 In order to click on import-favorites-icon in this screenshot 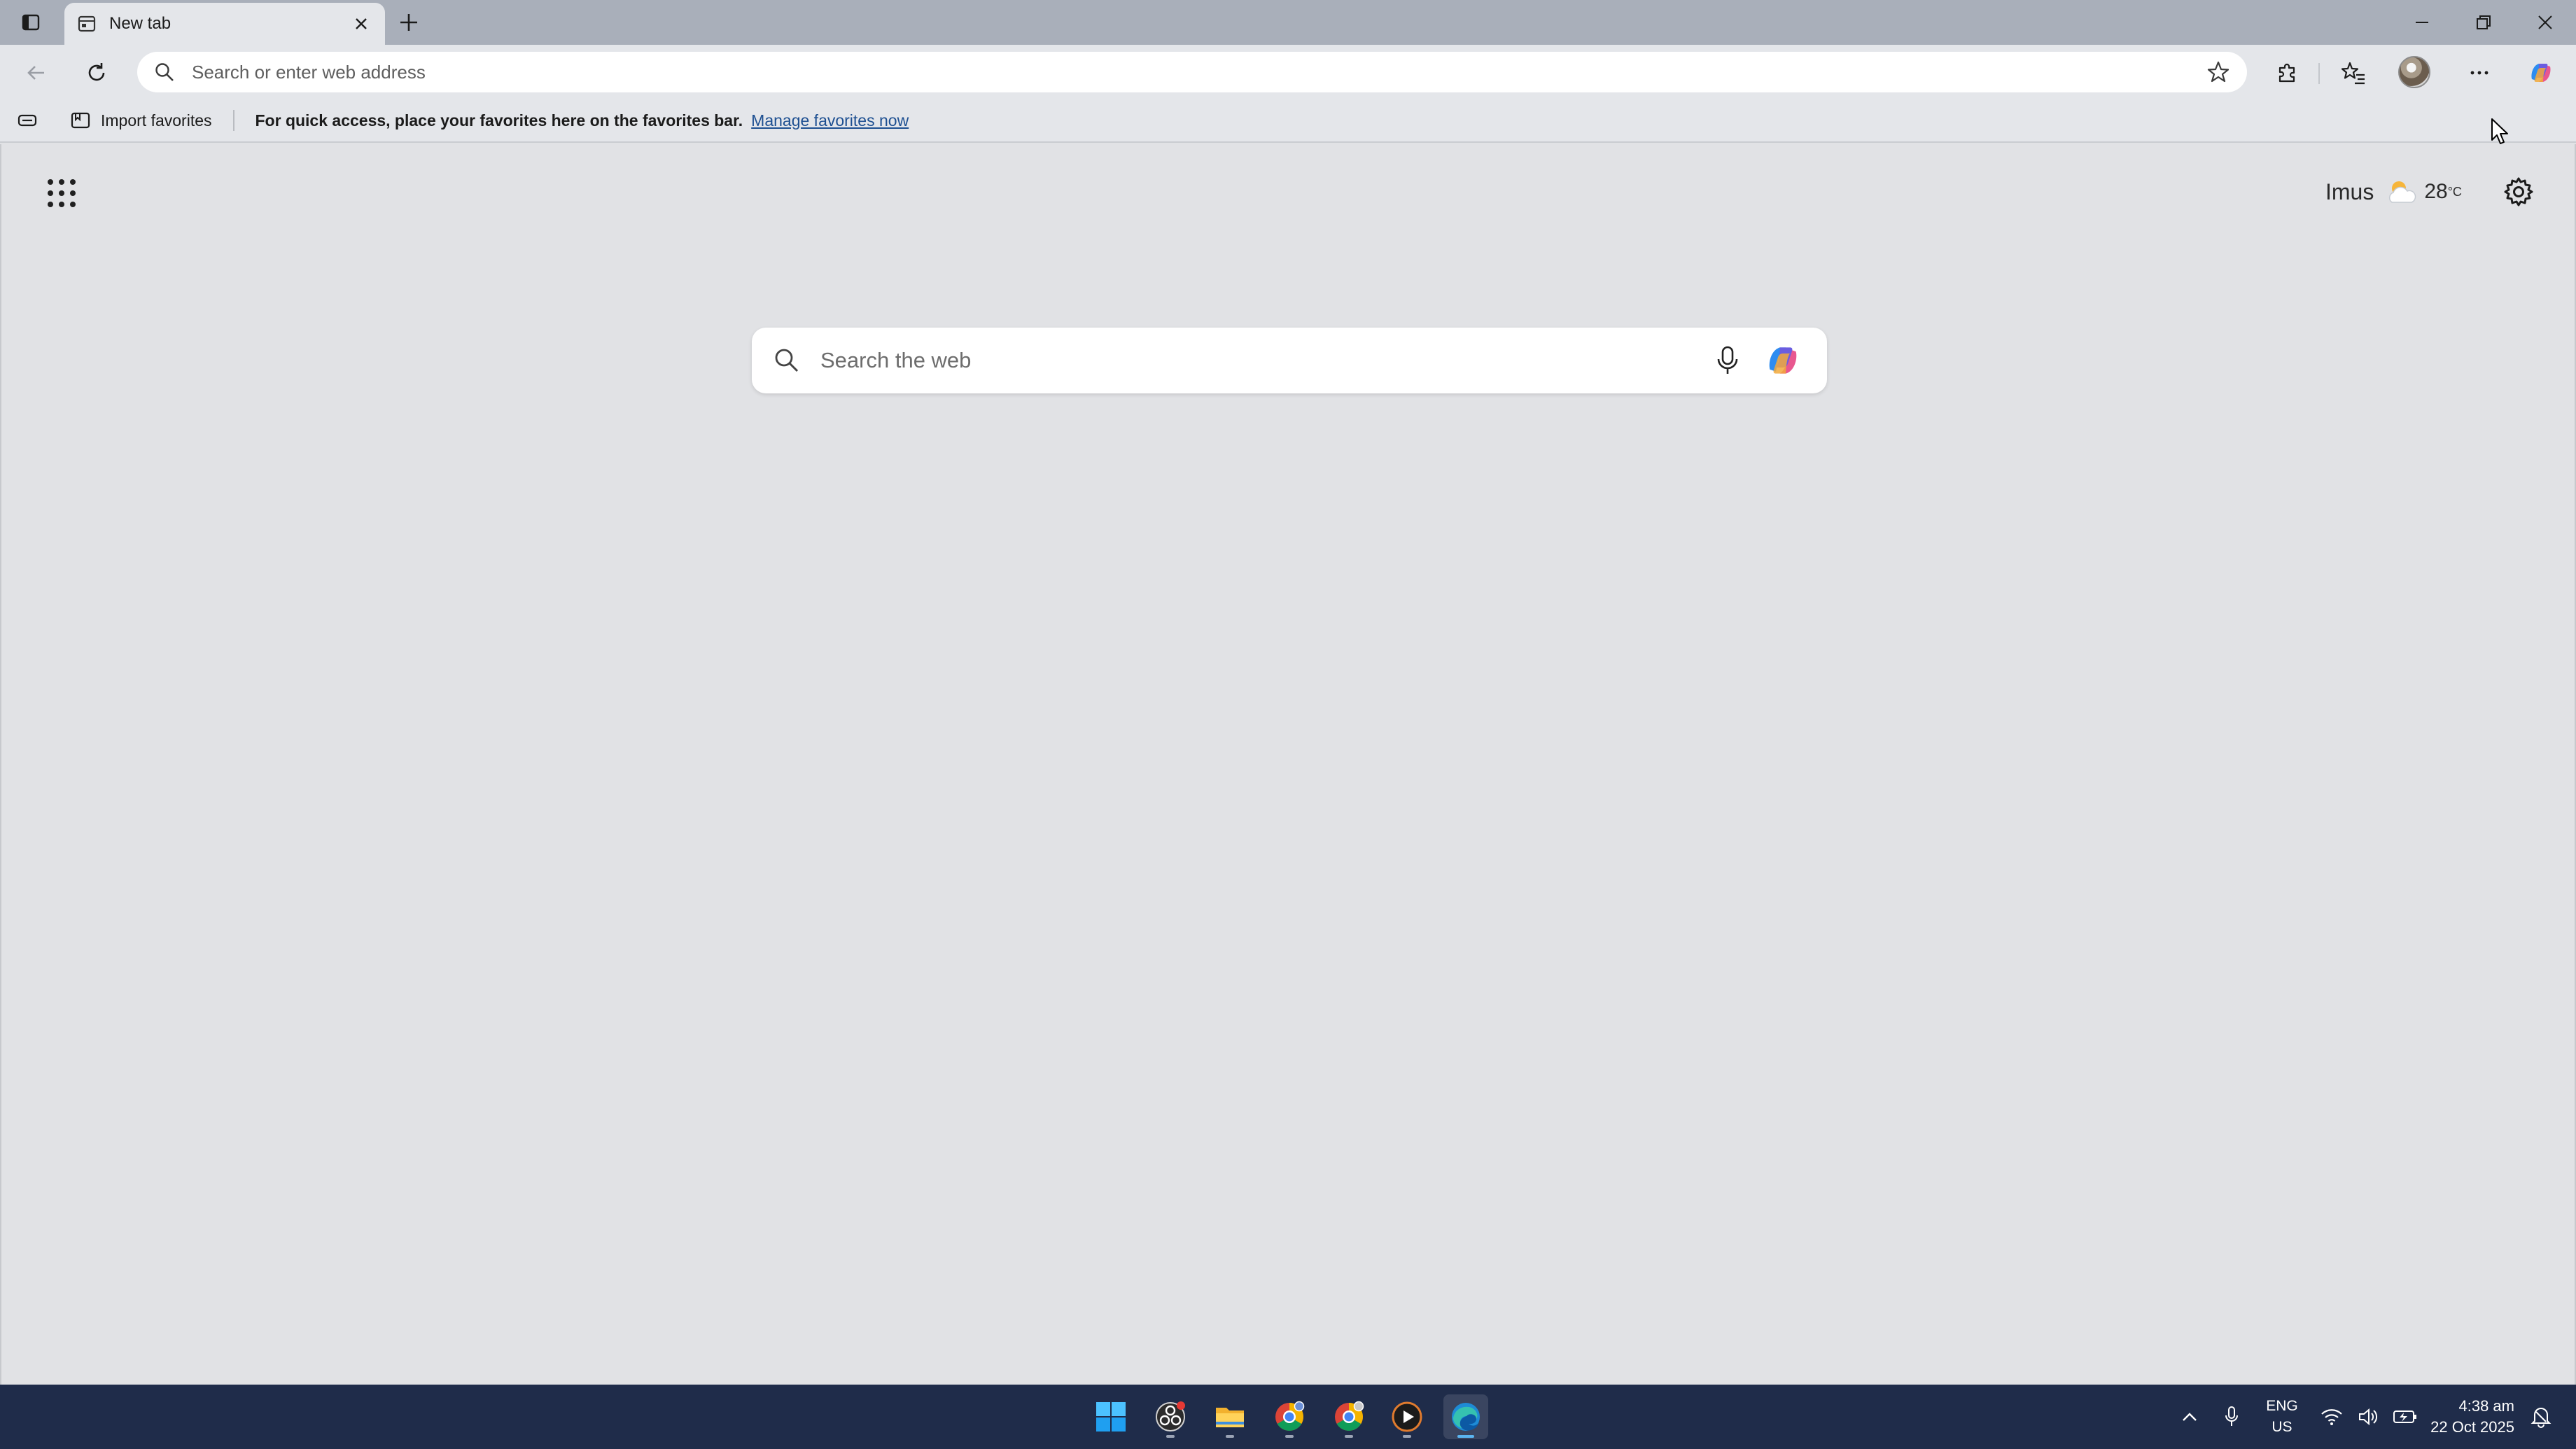, I will do `click(80, 120)`.